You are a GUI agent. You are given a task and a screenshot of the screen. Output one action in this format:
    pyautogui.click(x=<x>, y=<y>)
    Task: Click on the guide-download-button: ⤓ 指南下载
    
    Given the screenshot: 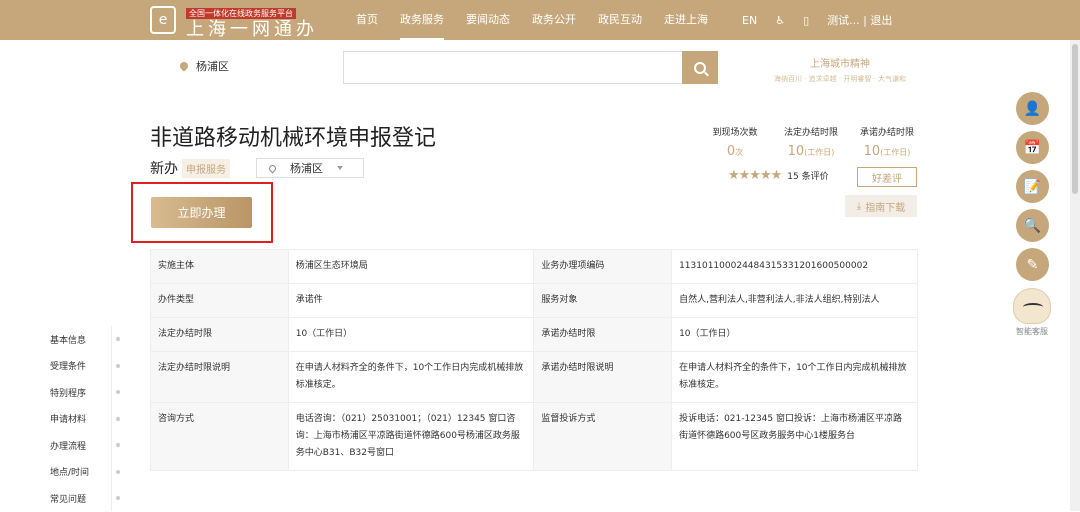 What is the action you would take?
    pyautogui.click(x=881, y=206)
    